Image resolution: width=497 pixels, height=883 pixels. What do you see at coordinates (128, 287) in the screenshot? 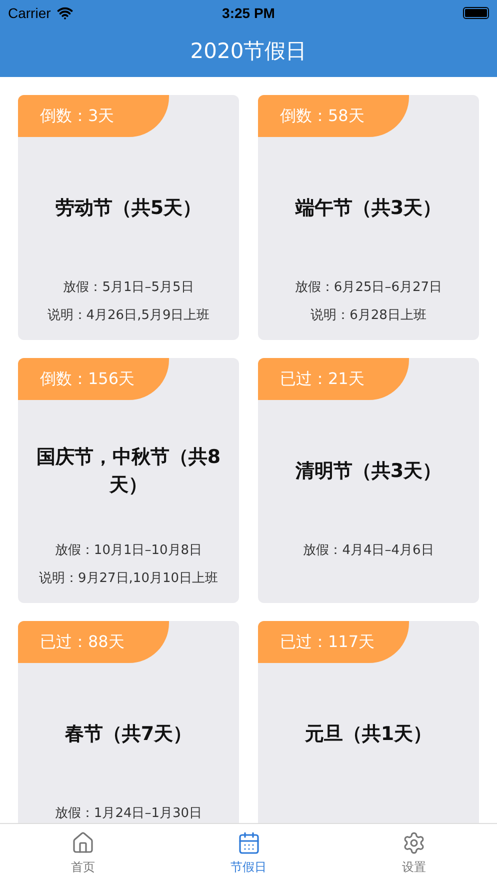
I see `holiday-dates: 放假：5月1日–5月5日` at bounding box center [128, 287].